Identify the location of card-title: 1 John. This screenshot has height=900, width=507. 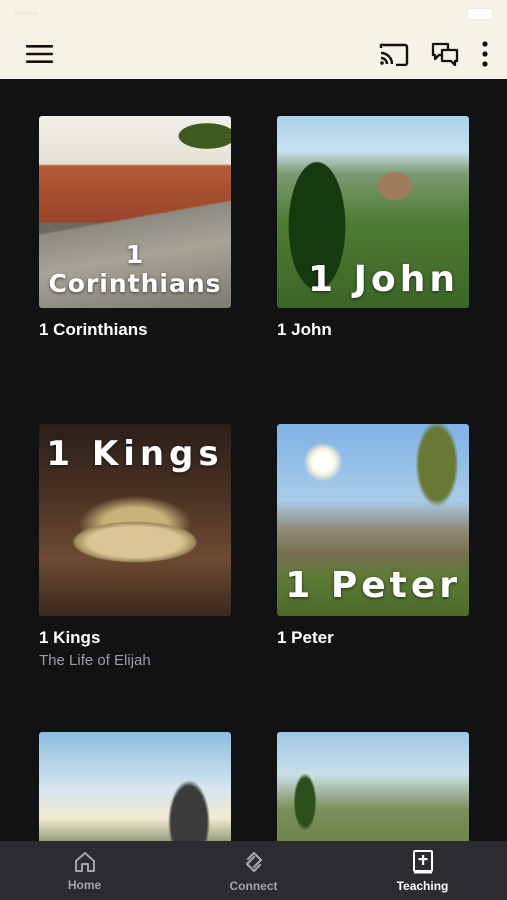
(304, 329).